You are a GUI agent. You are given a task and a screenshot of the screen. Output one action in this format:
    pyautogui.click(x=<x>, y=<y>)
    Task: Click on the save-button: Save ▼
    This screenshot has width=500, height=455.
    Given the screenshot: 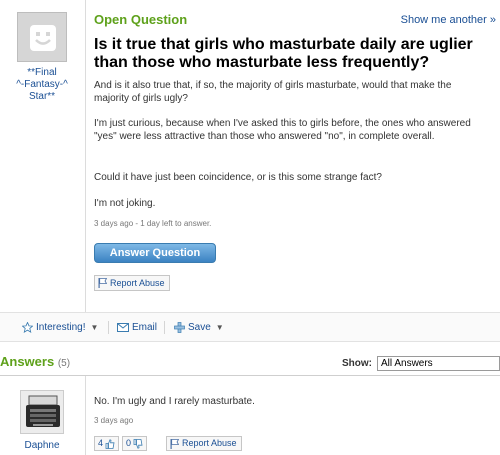 What is the action you would take?
    pyautogui.click(x=199, y=327)
    